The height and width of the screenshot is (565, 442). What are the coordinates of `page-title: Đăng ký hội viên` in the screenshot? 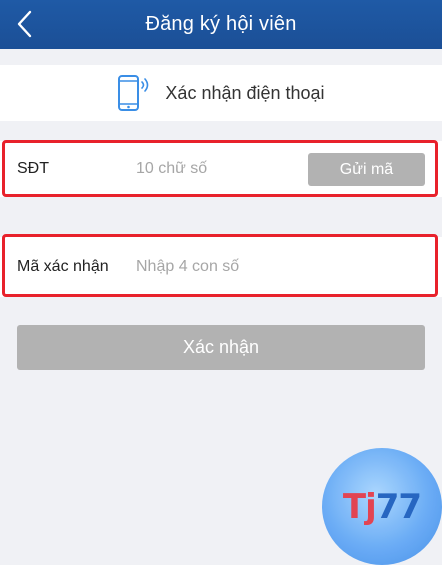 It's located at (221, 24).